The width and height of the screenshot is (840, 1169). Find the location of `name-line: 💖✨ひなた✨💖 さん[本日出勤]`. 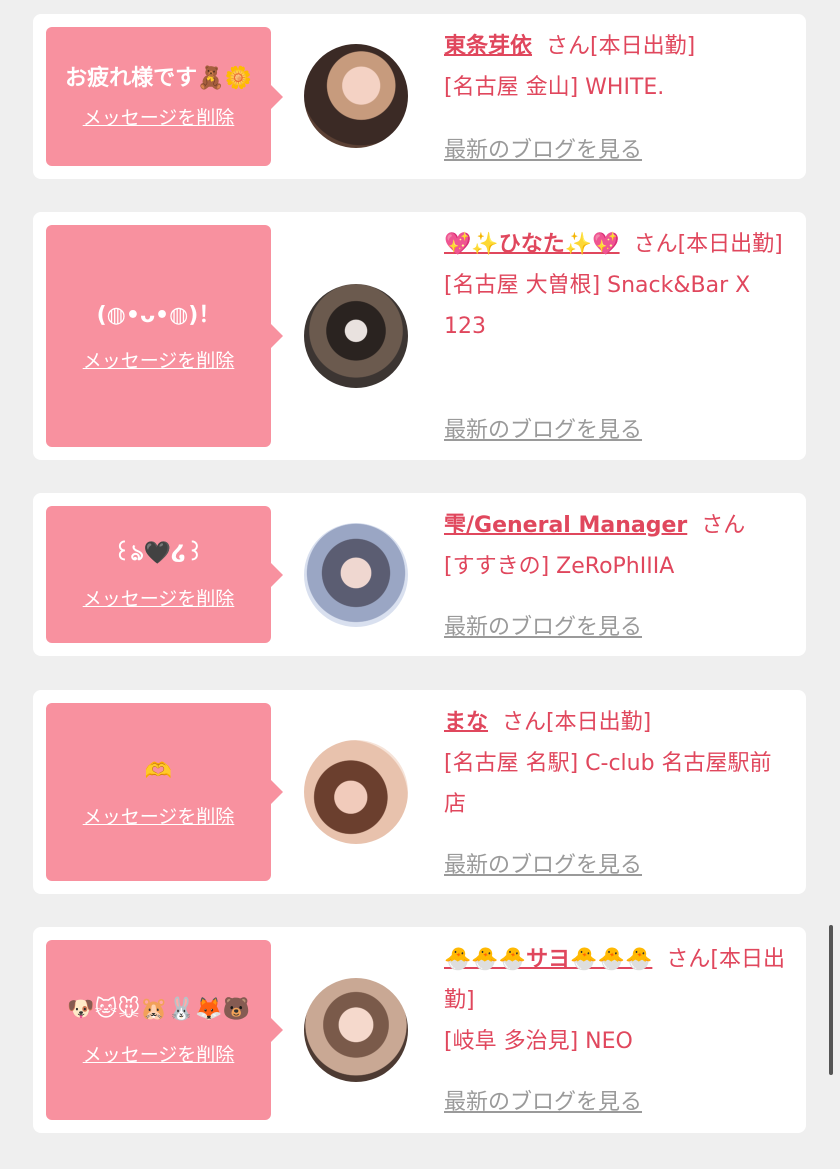

name-line: 💖✨ひなた✨💖 さん[本日出勤] is located at coordinates (616, 244).